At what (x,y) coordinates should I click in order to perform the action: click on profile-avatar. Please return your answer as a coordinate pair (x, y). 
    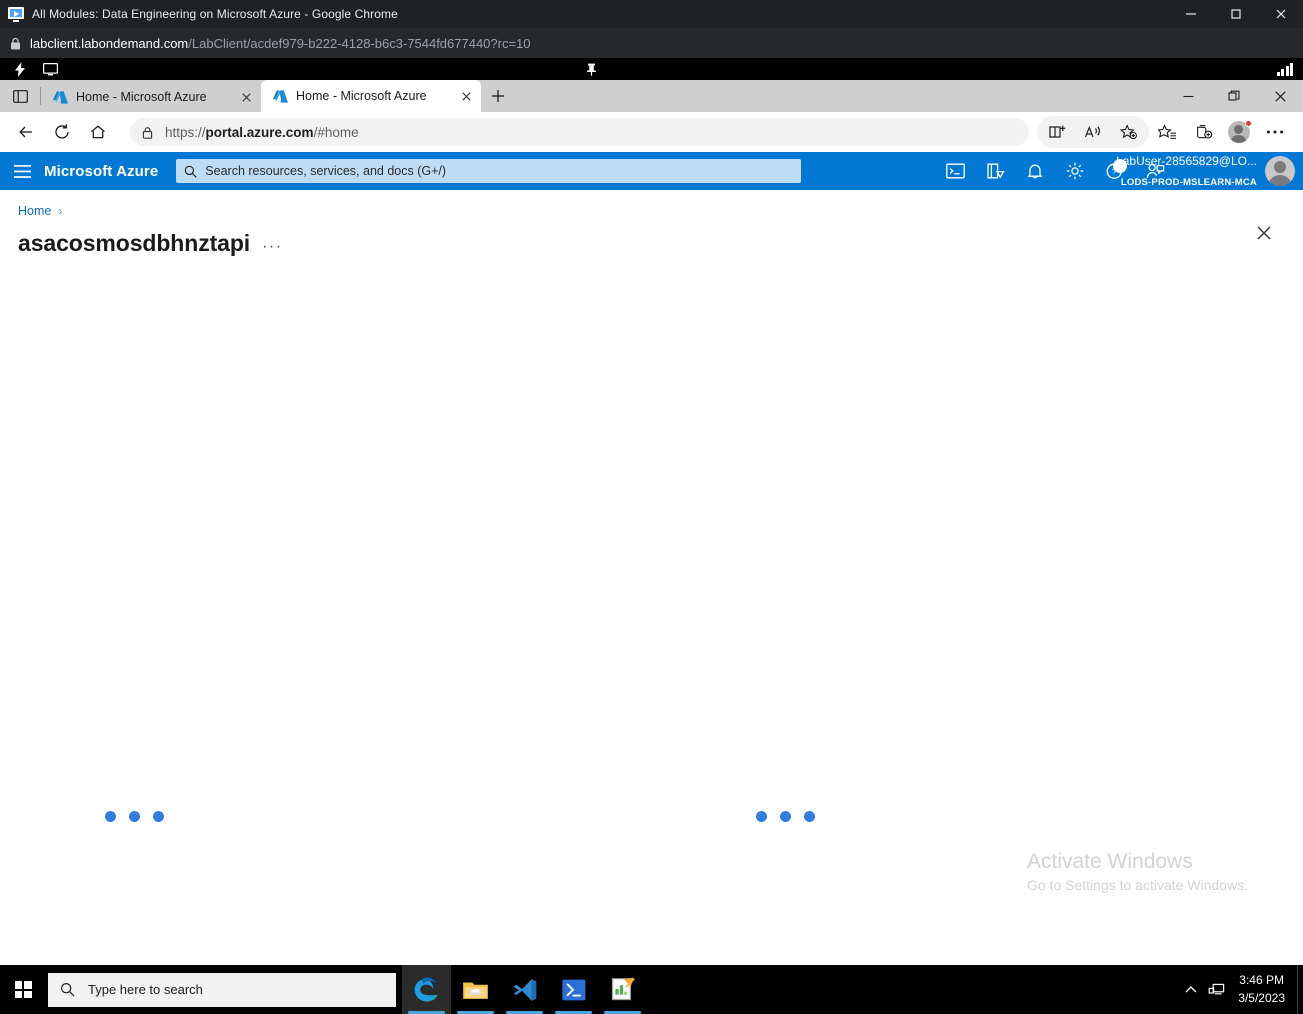
    Looking at the image, I should click on (1239, 132).